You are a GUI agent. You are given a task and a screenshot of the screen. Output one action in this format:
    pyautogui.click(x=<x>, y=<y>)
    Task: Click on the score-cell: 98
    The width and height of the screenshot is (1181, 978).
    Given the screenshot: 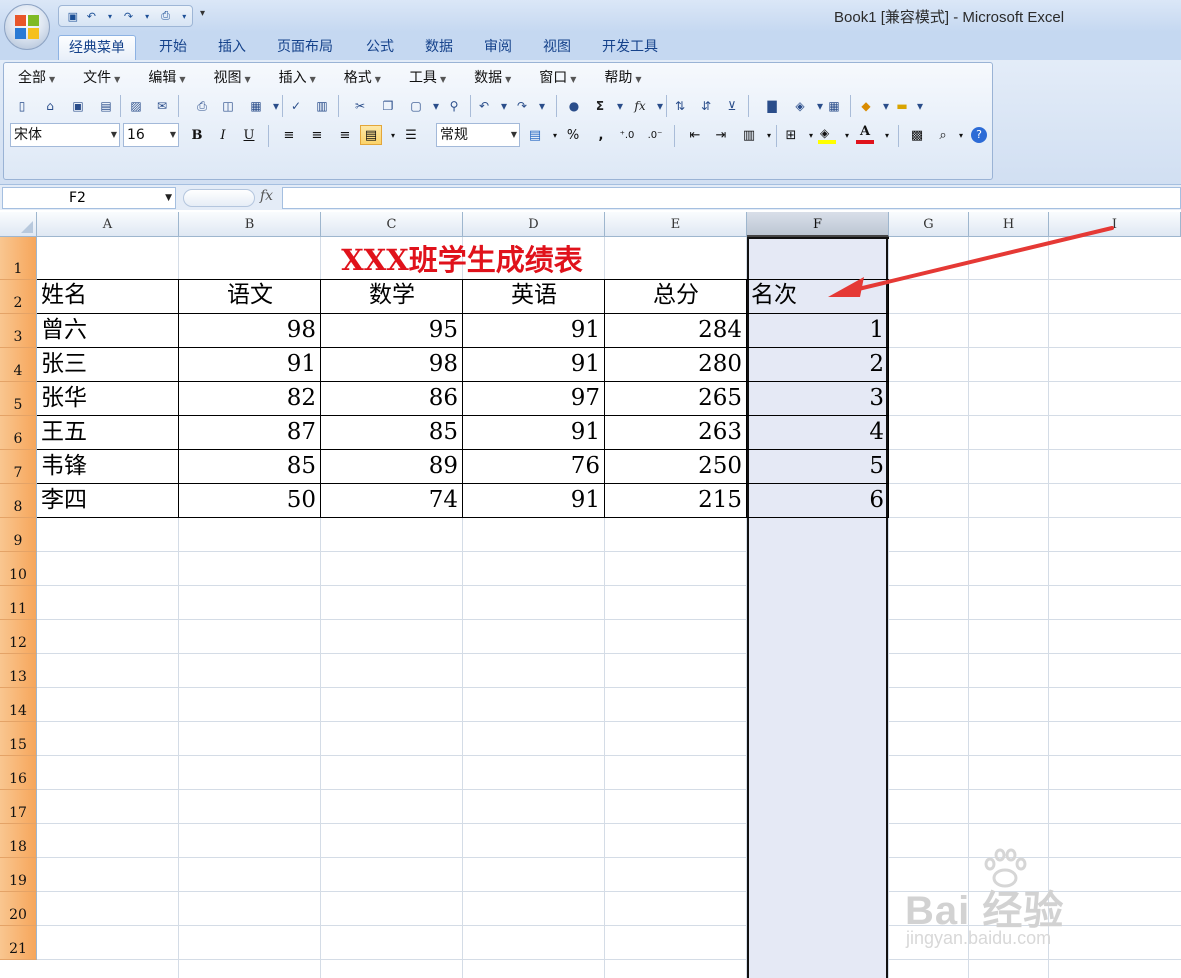 What is the action you would take?
    pyautogui.click(x=247, y=330)
    